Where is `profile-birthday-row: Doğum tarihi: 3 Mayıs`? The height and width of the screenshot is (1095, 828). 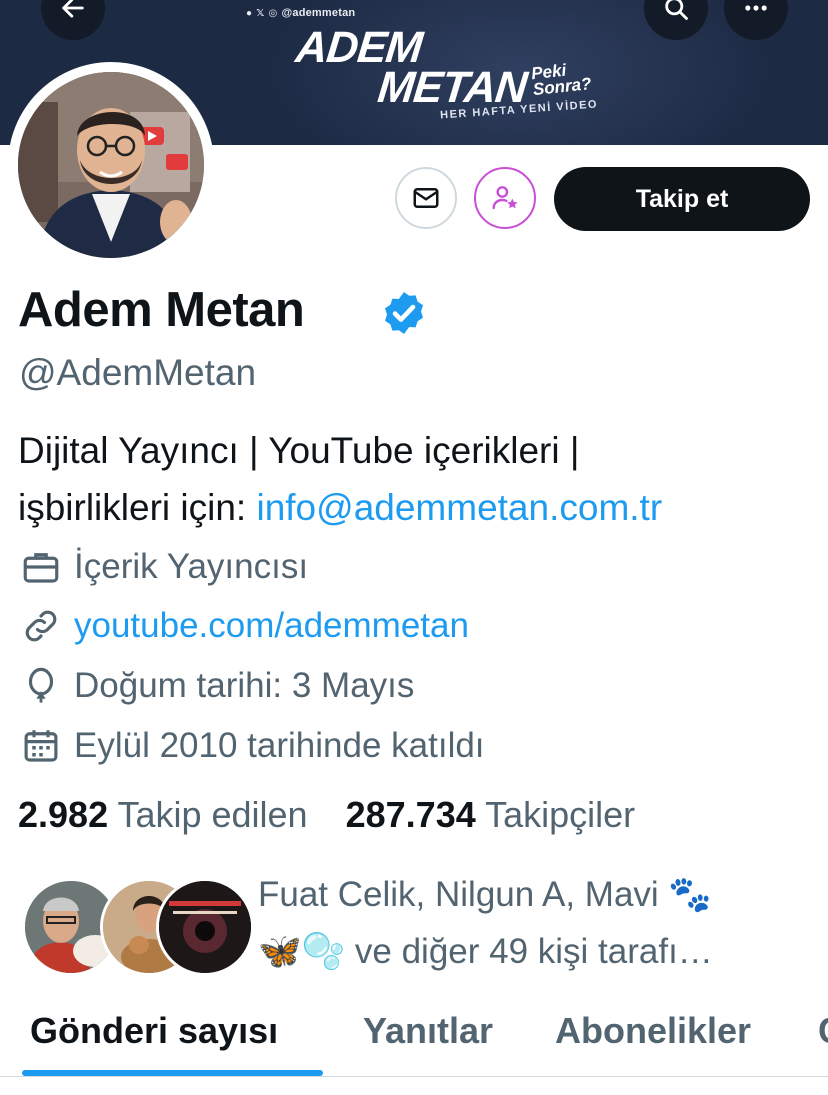 profile-birthday-row: Doğum tarihi: 3 Mayıs is located at coordinates (217, 686).